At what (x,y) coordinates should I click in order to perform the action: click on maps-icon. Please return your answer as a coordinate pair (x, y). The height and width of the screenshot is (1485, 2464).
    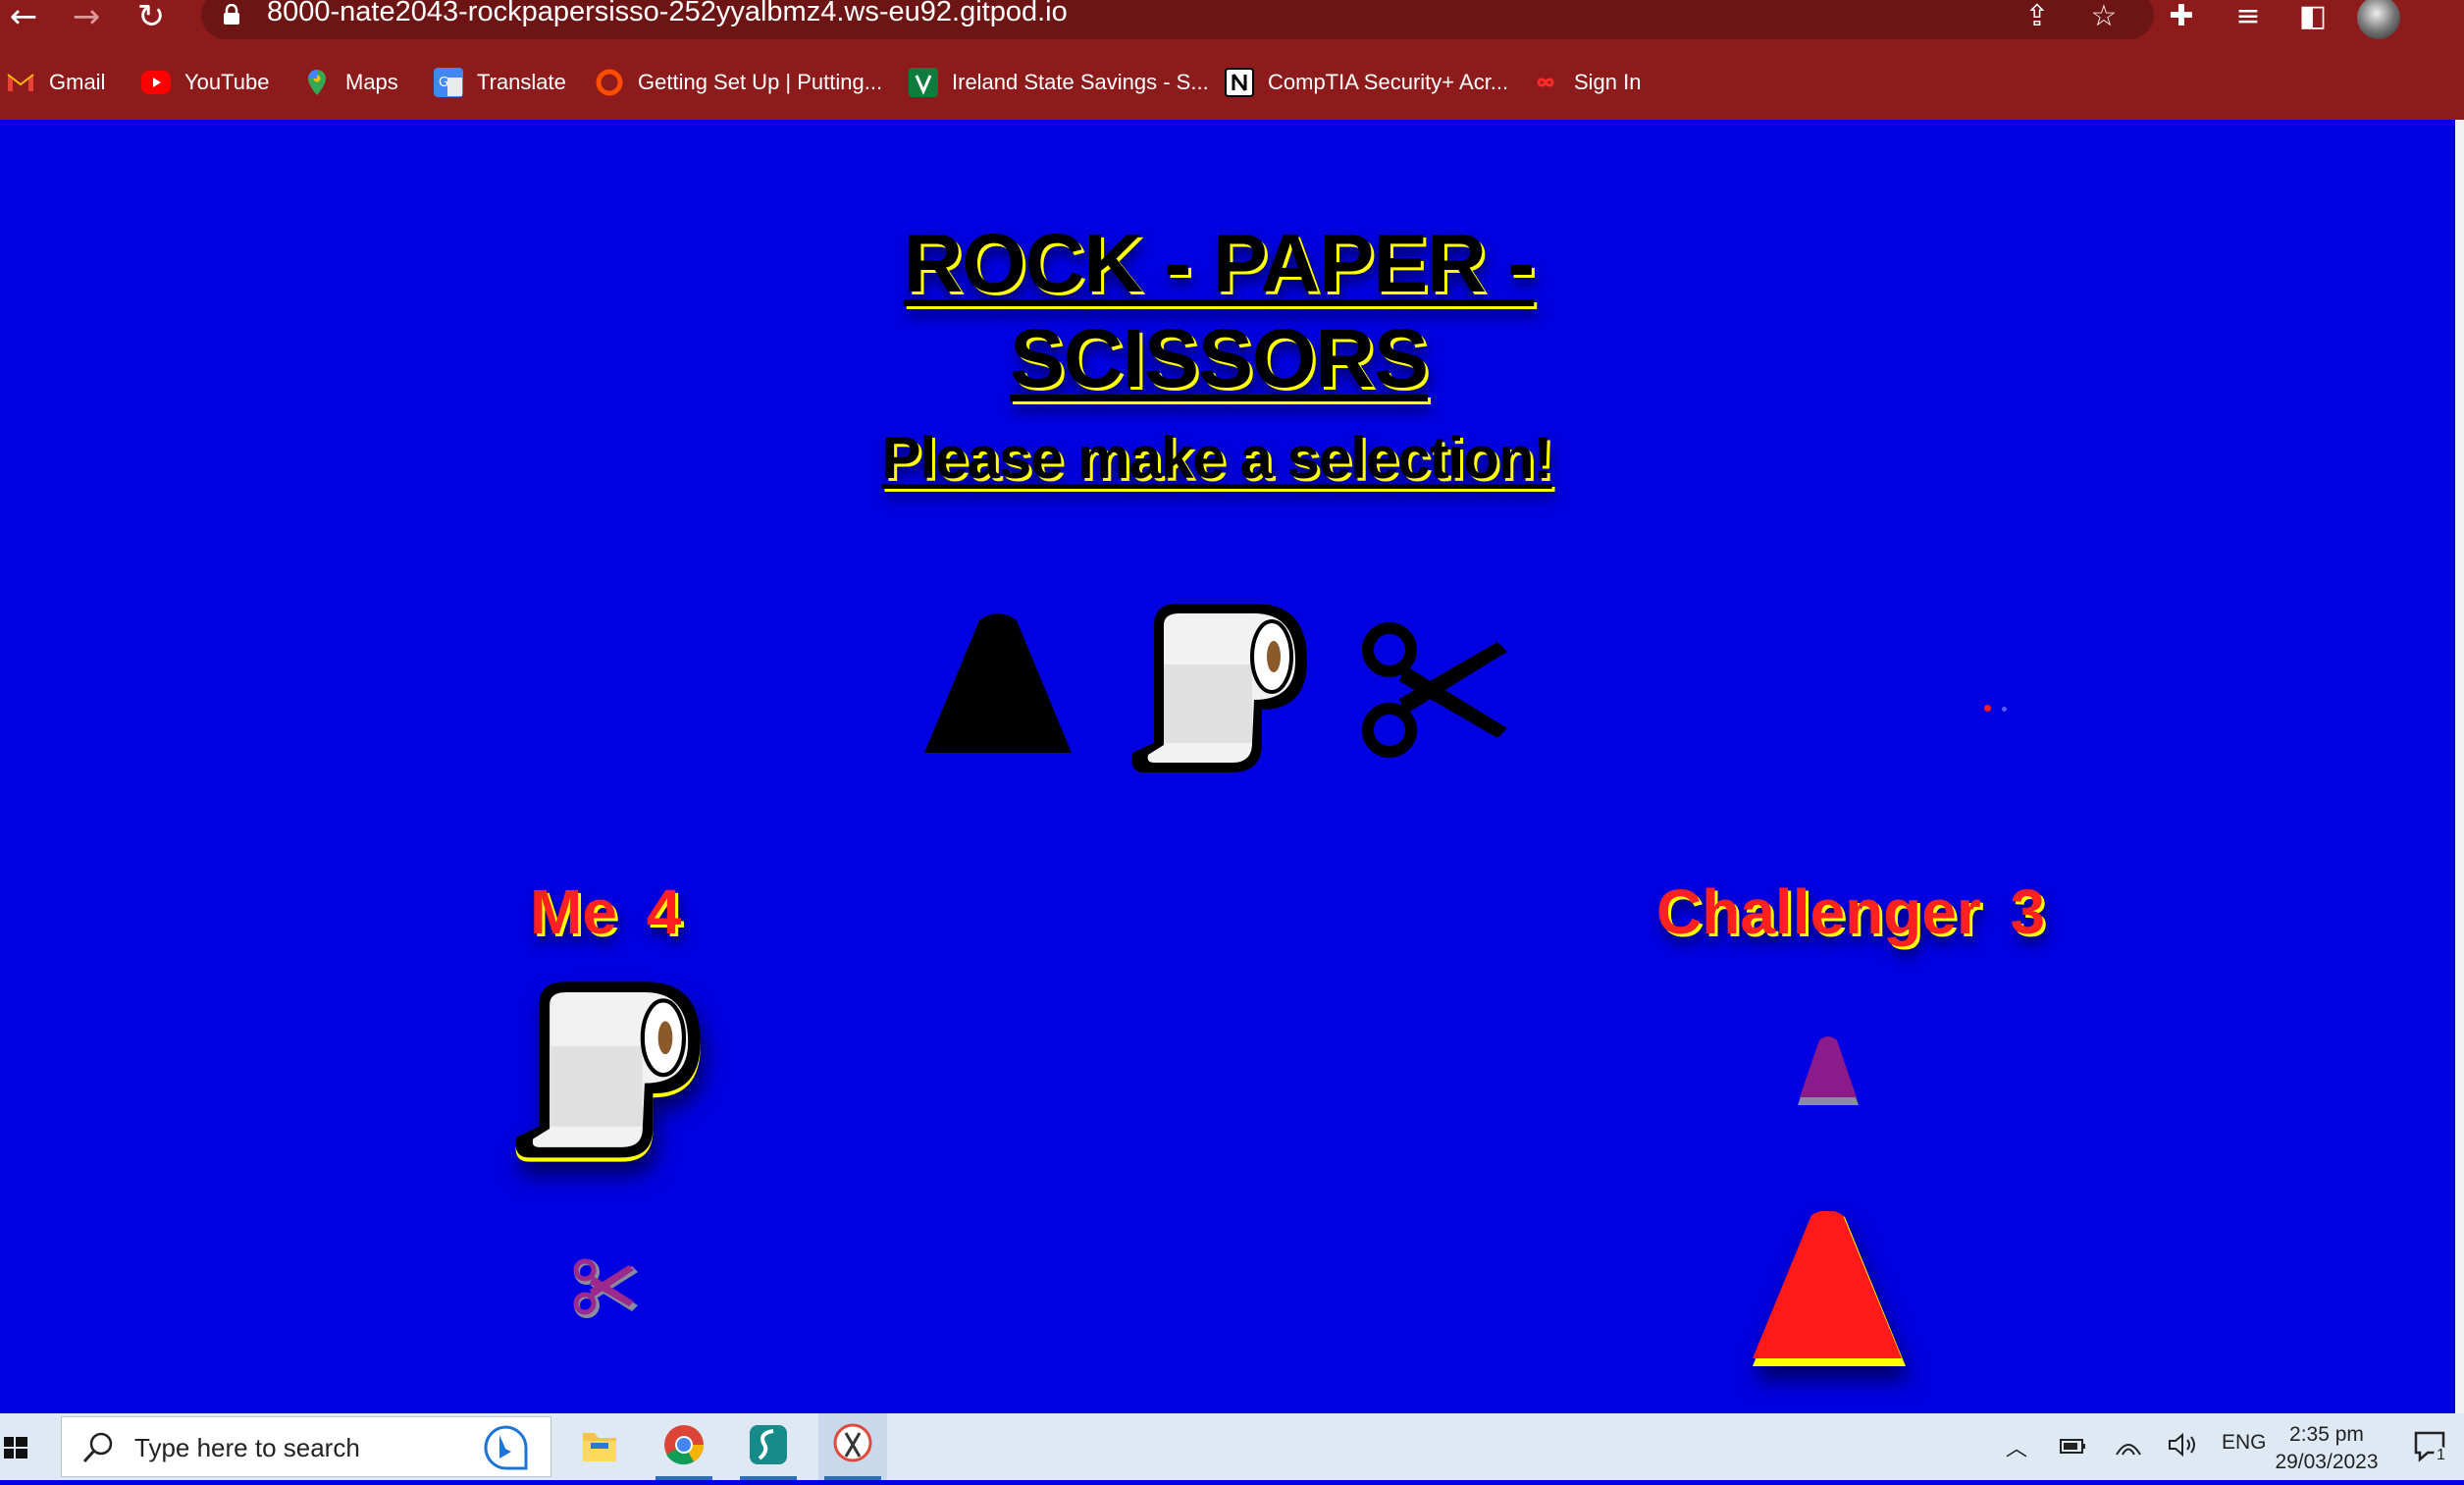
    Looking at the image, I should click on (317, 82).